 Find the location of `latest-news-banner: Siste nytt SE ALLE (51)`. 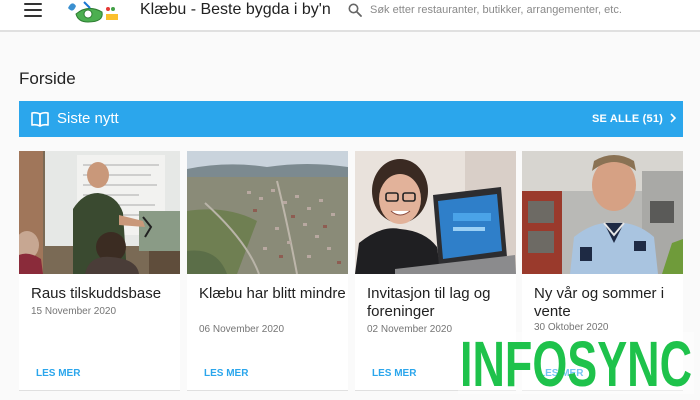

latest-news-banner: Siste nytt SE ALLE (51) is located at coordinates (351, 119).